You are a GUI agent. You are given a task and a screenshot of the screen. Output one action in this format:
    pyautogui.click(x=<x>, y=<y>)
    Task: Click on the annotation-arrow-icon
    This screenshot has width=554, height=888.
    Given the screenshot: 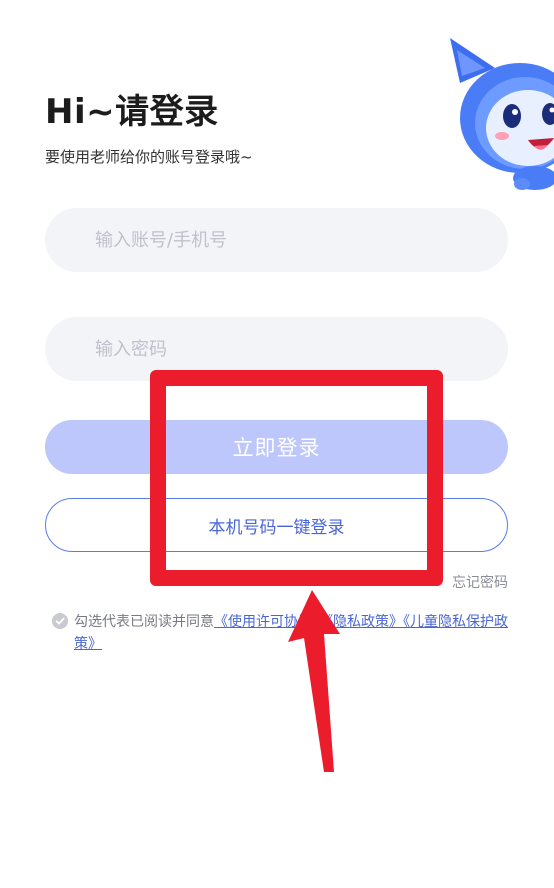 What is the action you would take?
    pyautogui.click(x=314, y=681)
    